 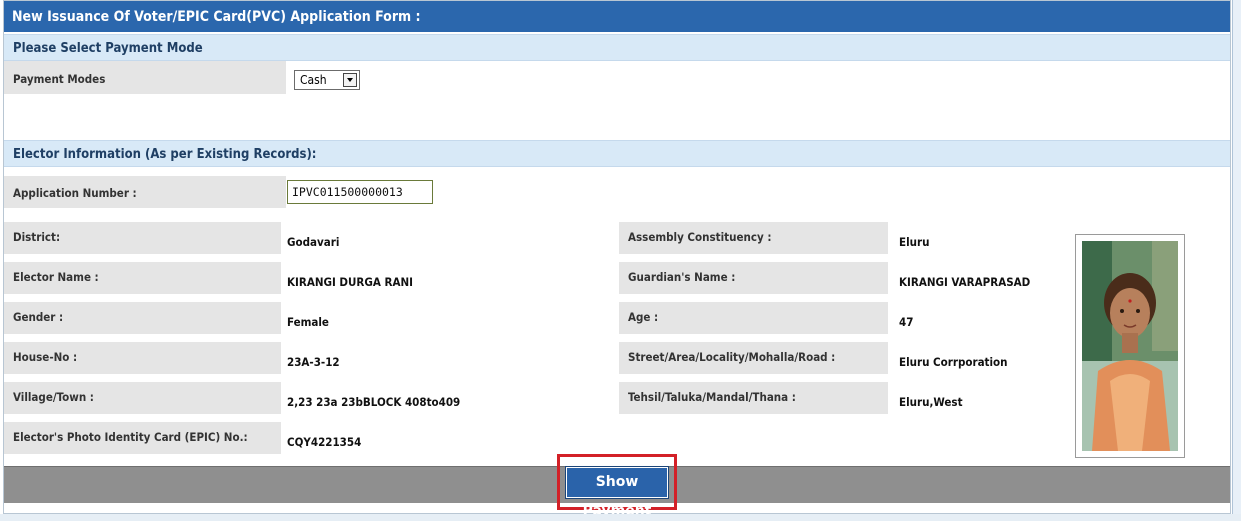 What do you see at coordinates (145, 192) in the screenshot?
I see `application-number-label: Application Number :` at bounding box center [145, 192].